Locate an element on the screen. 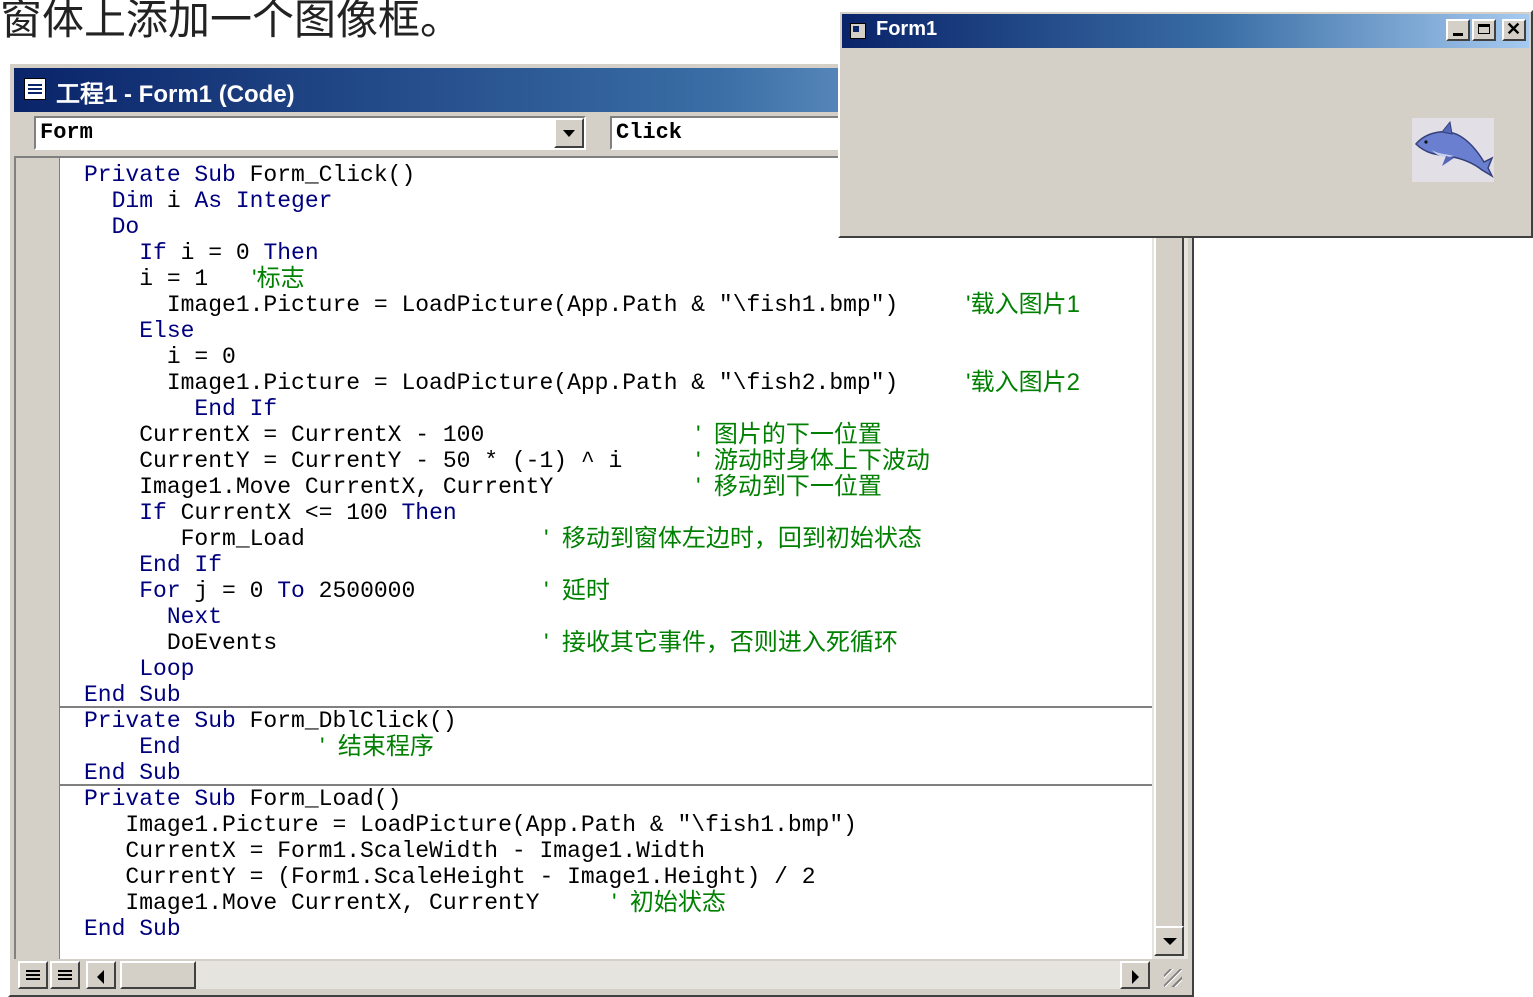 The height and width of the screenshot is (997, 1533). code-text: Image1.Move CurrentX, CurrentY is located at coordinates (312, 903).